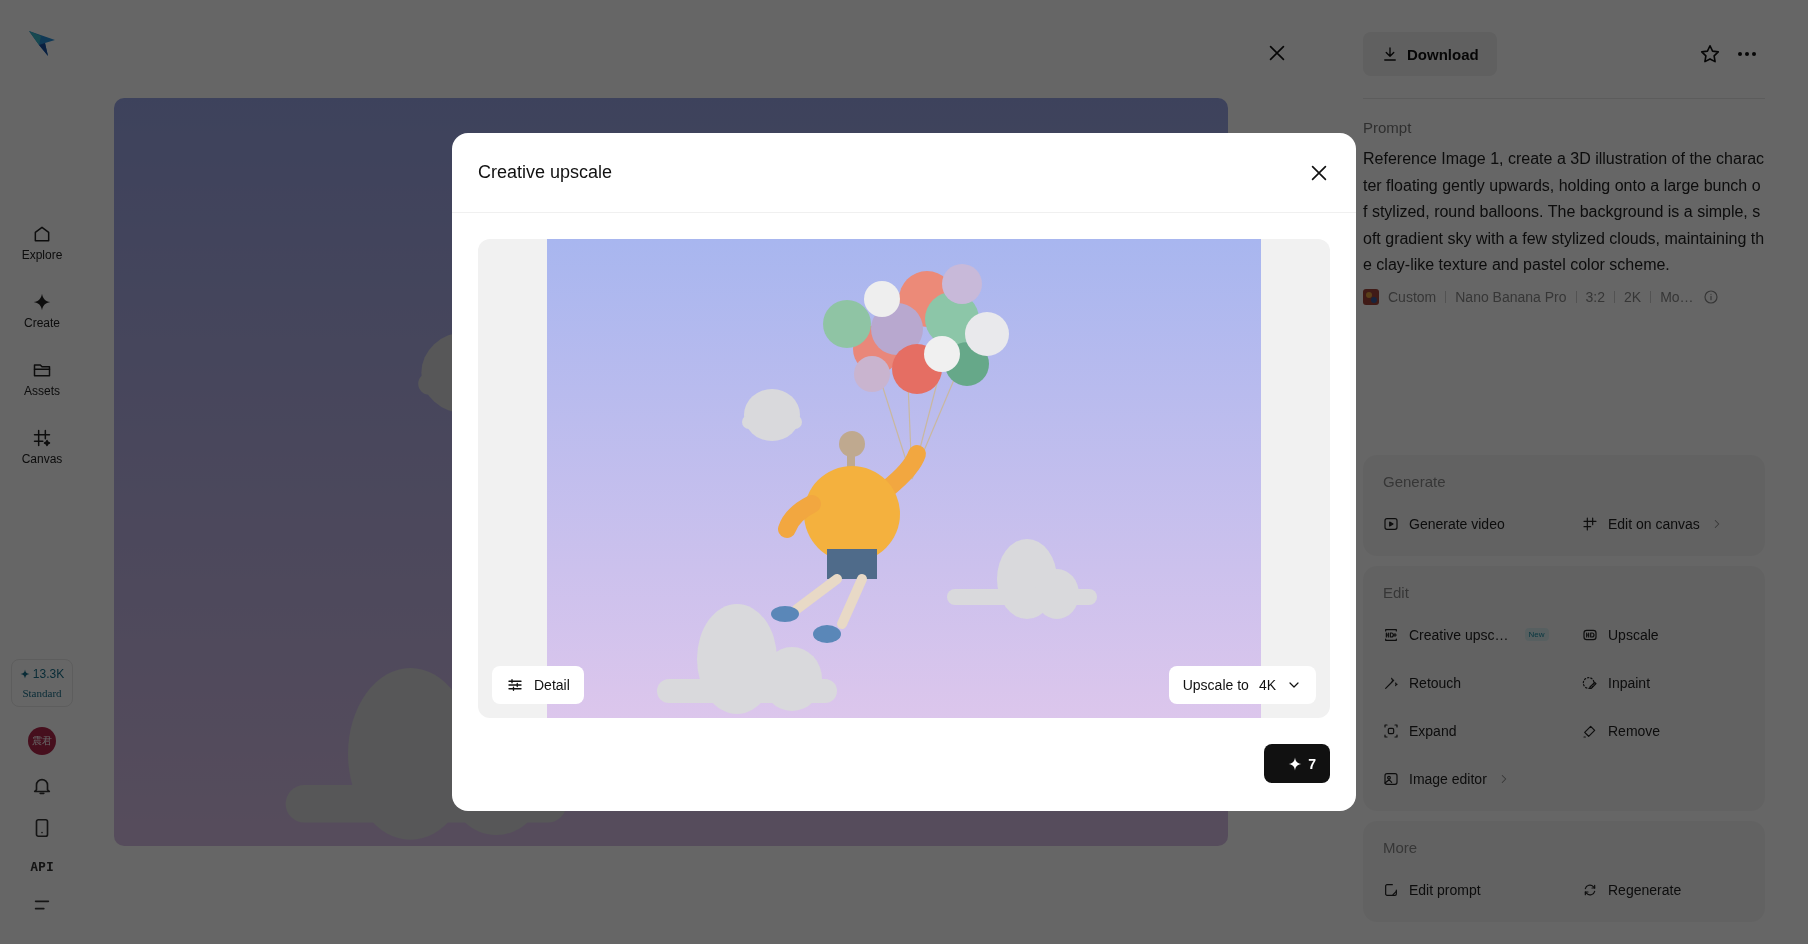  I want to click on credits-amount: 13.3K, so click(42, 674).